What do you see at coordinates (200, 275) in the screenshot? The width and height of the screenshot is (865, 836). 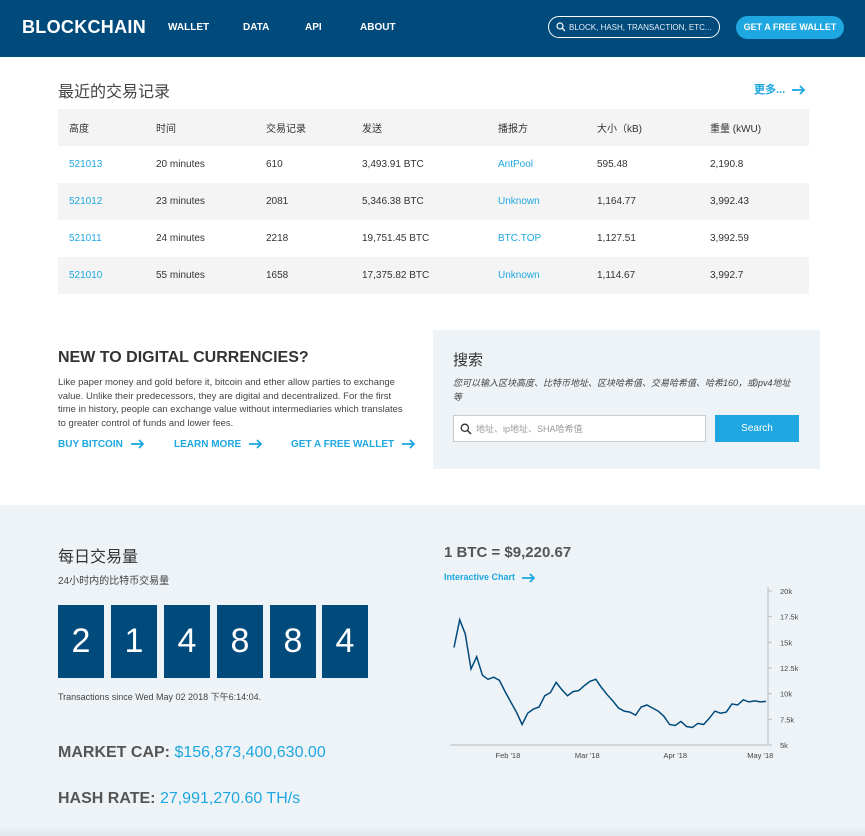 I see `block-time: 55 minutes` at bounding box center [200, 275].